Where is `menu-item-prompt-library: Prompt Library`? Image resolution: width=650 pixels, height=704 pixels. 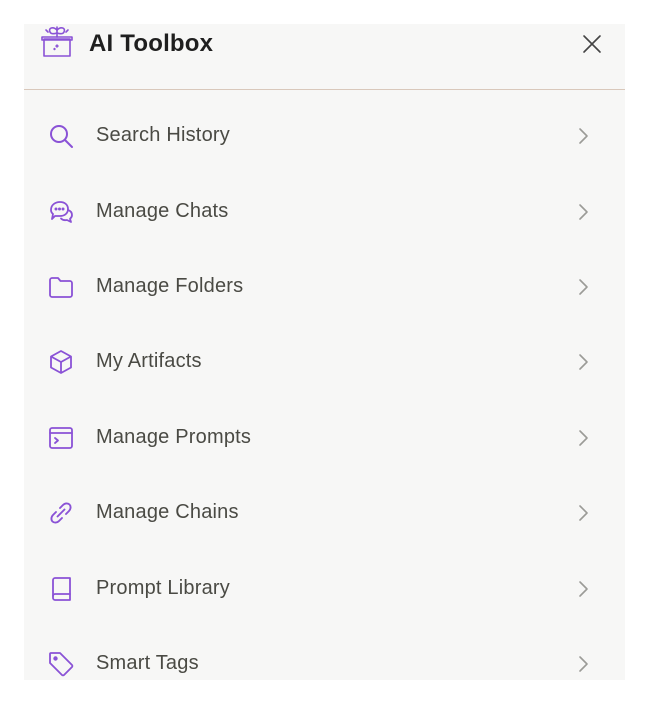 menu-item-prompt-library: Prompt Library is located at coordinates (324, 589).